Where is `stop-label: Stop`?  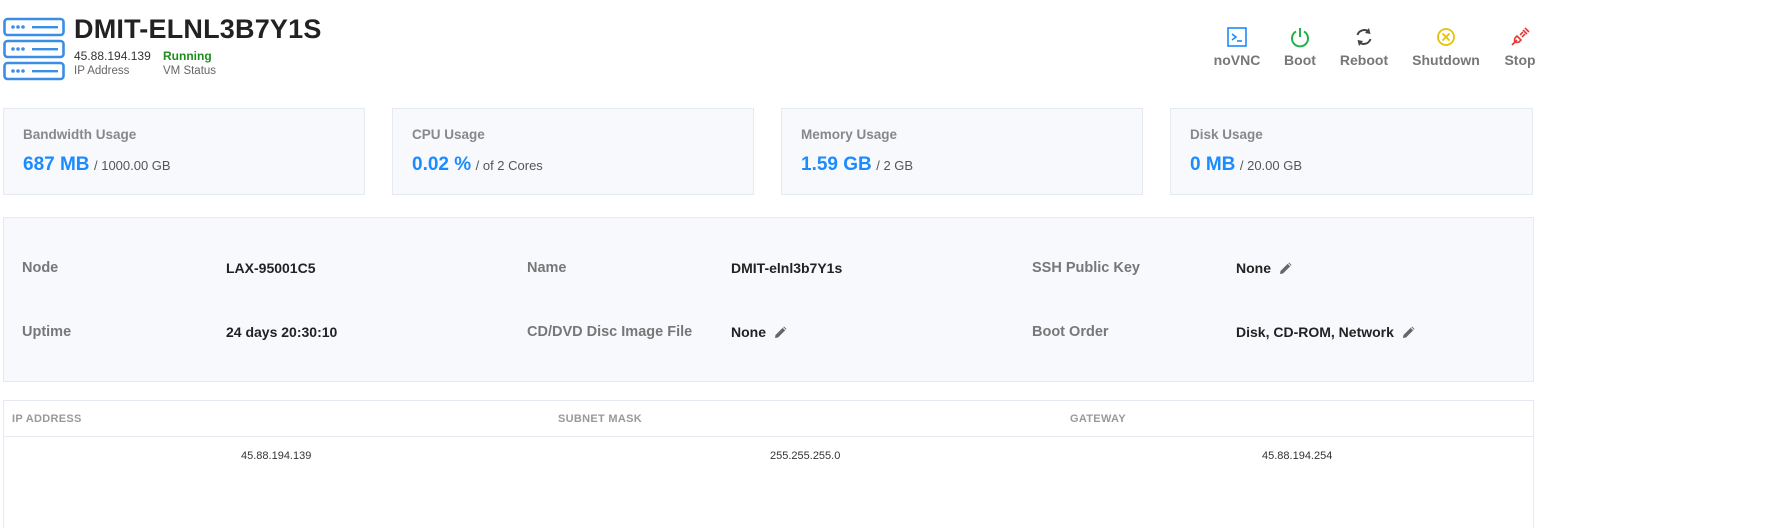
stop-label: Stop is located at coordinates (1520, 60).